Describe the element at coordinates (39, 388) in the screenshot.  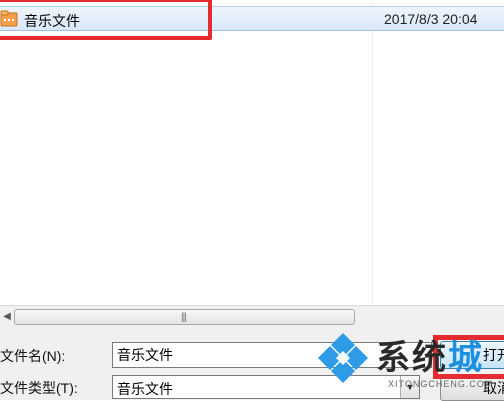
I see `filetype-label: 文件类型(T):` at that location.